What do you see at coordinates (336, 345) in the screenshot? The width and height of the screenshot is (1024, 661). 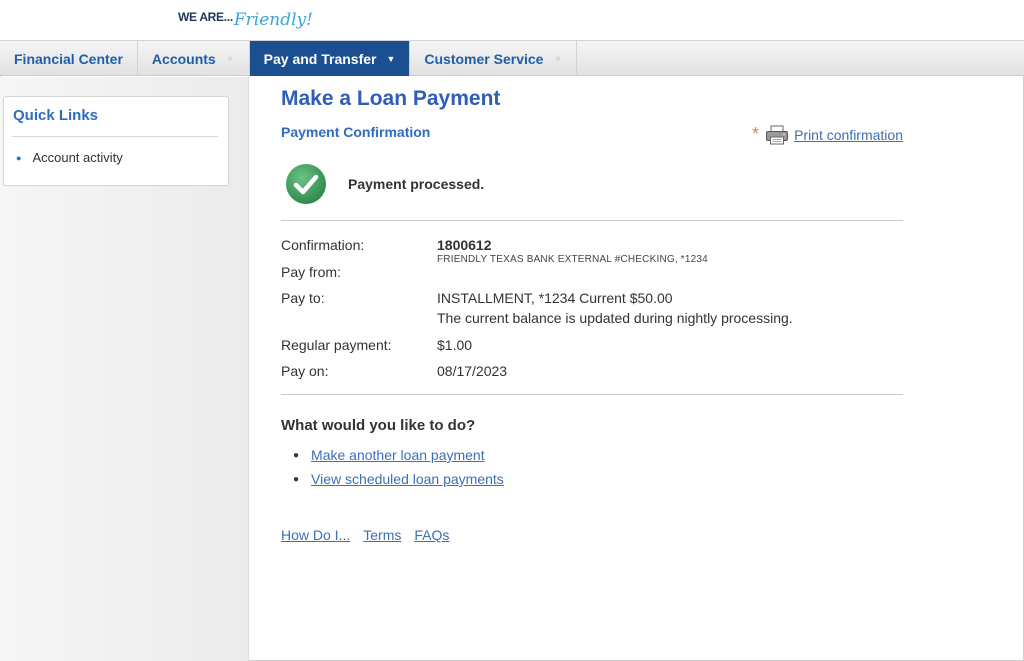 I see `regular-payment-label: Regular payment:` at bounding box center [336, 345].